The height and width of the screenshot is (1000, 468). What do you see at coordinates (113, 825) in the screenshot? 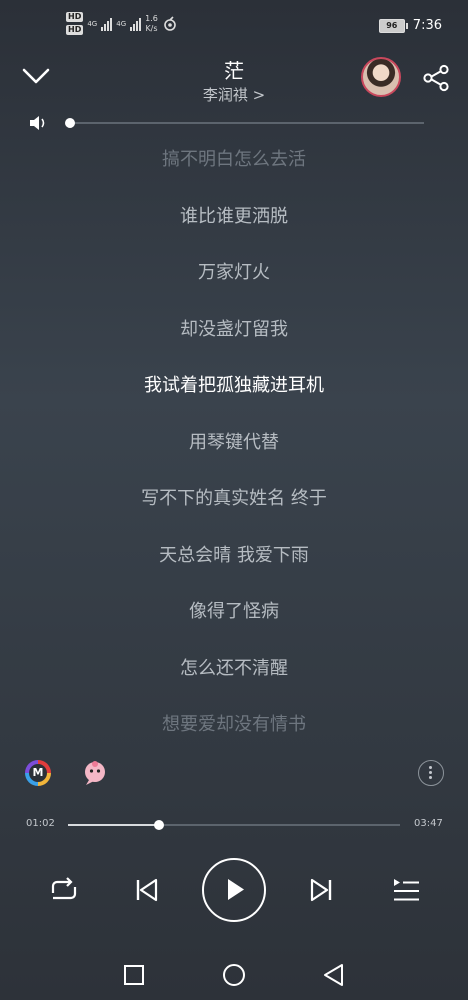
I see `progress-fill` at bounding box center [113, 825].